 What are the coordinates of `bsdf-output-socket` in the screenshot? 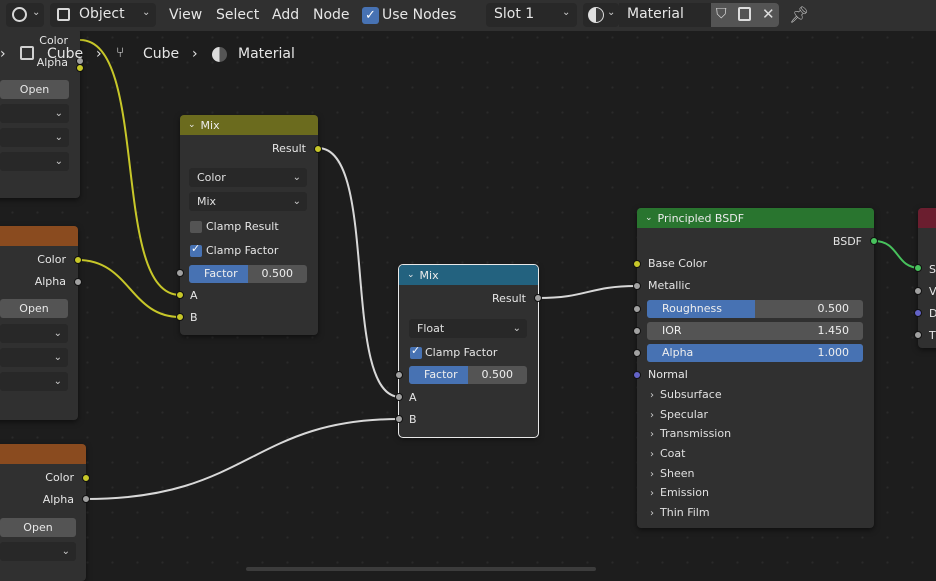 It's located at (874, 241).